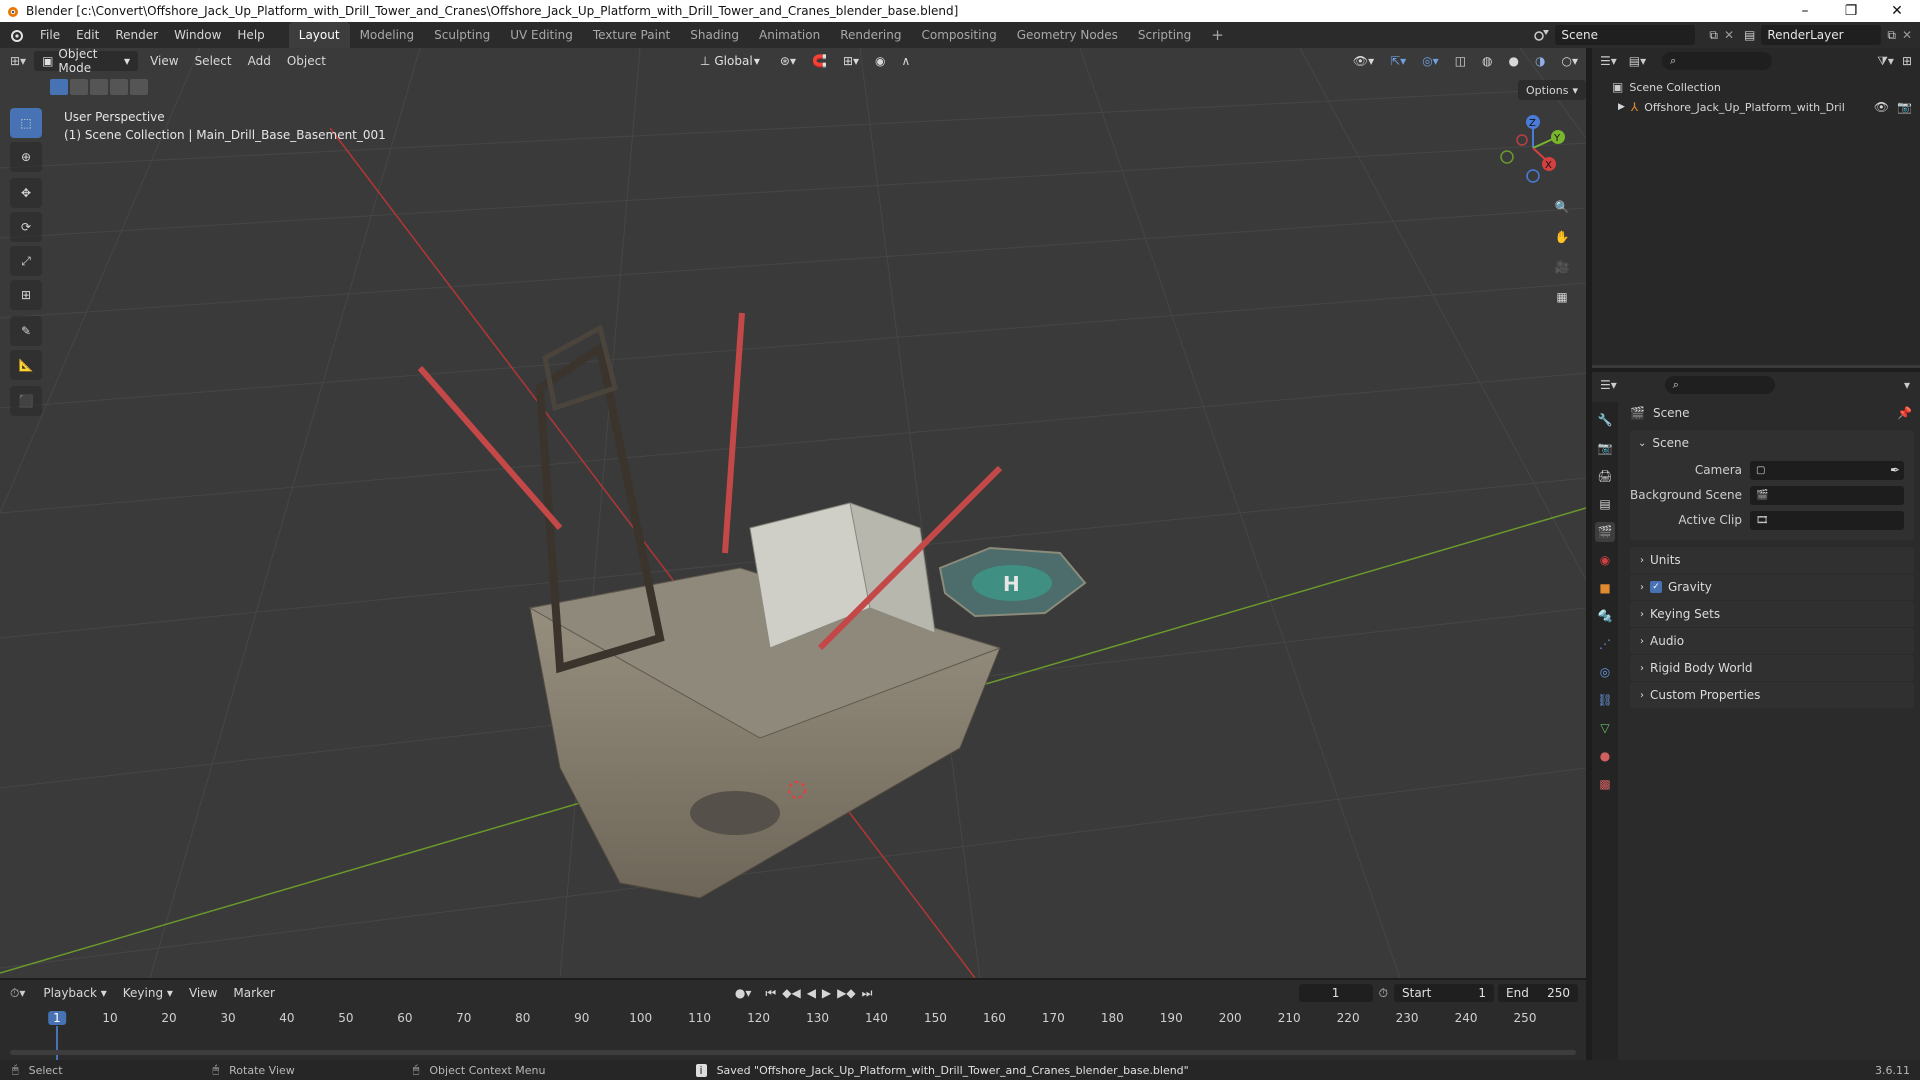 This screenshot has width=1920, height=1080. I want to click on panel-custom-properties: › Custom Properties, so click(1772, 695).